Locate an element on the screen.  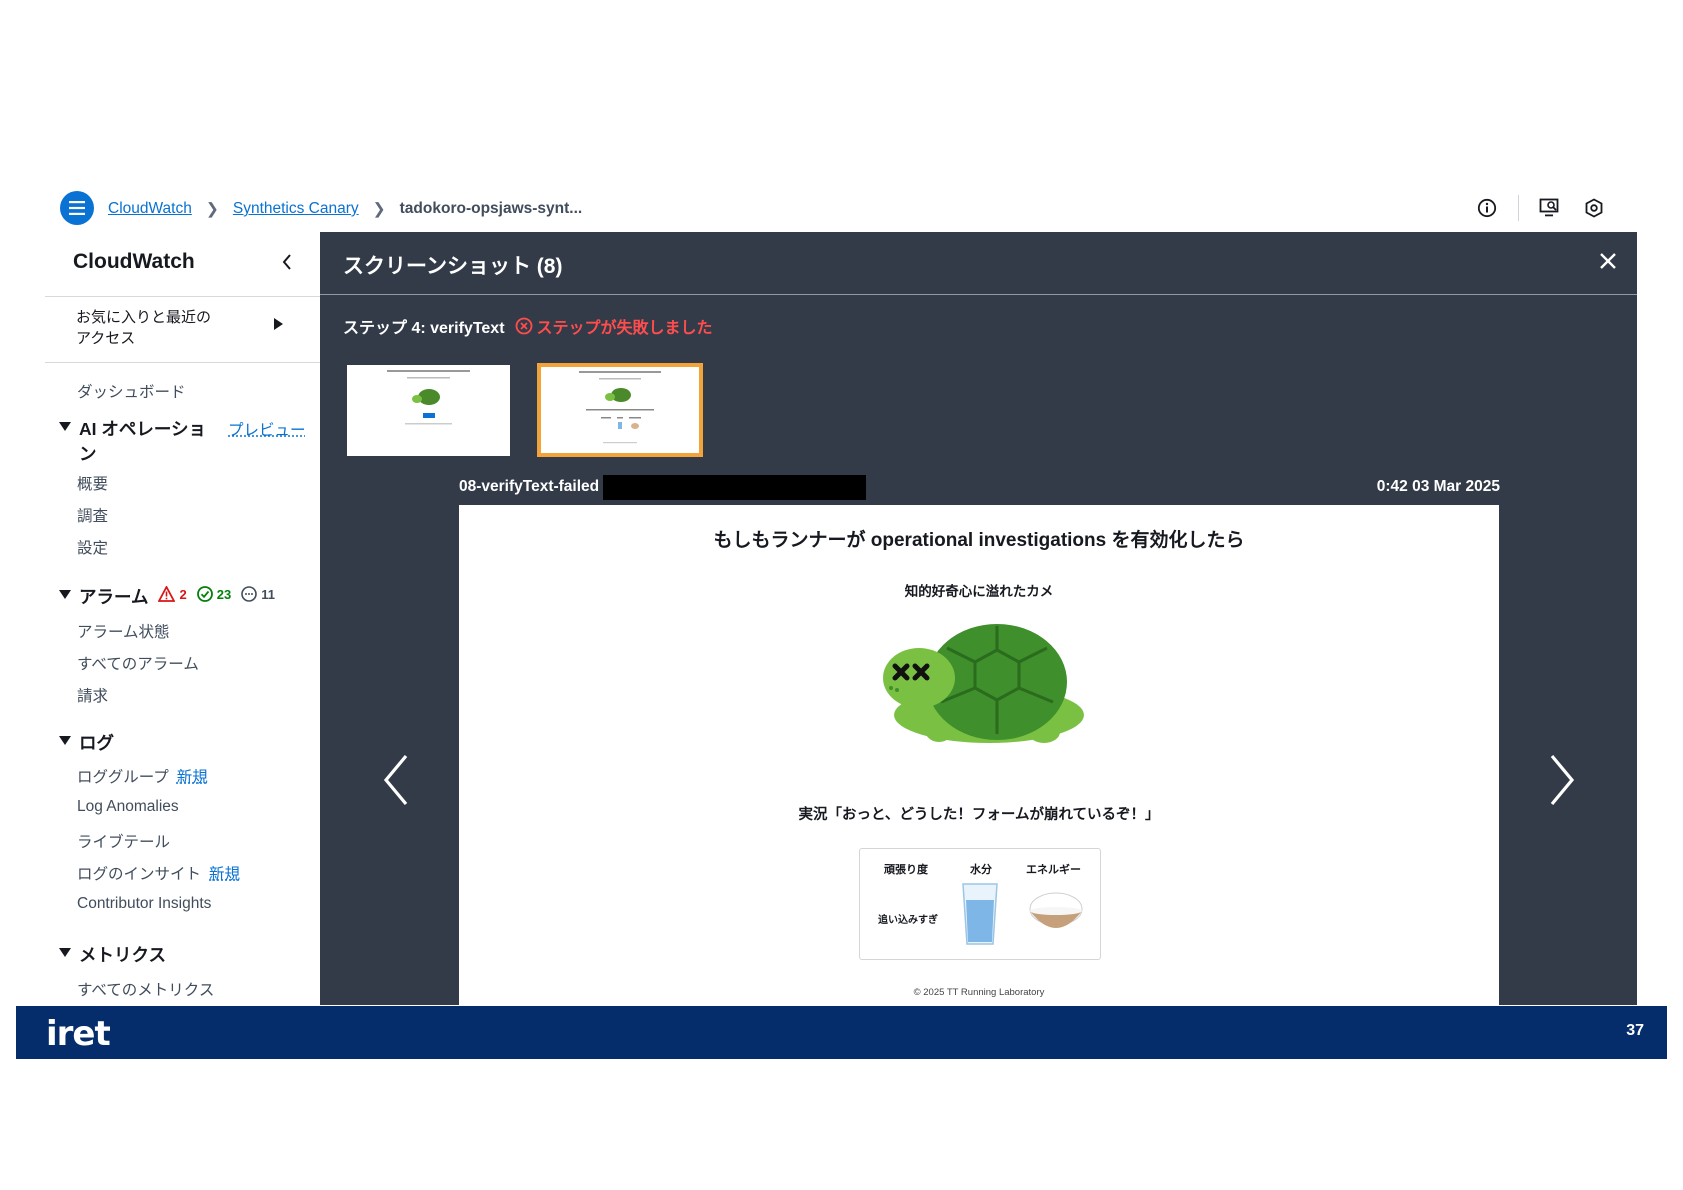
close-icon is located at coordinates (1608, 263).